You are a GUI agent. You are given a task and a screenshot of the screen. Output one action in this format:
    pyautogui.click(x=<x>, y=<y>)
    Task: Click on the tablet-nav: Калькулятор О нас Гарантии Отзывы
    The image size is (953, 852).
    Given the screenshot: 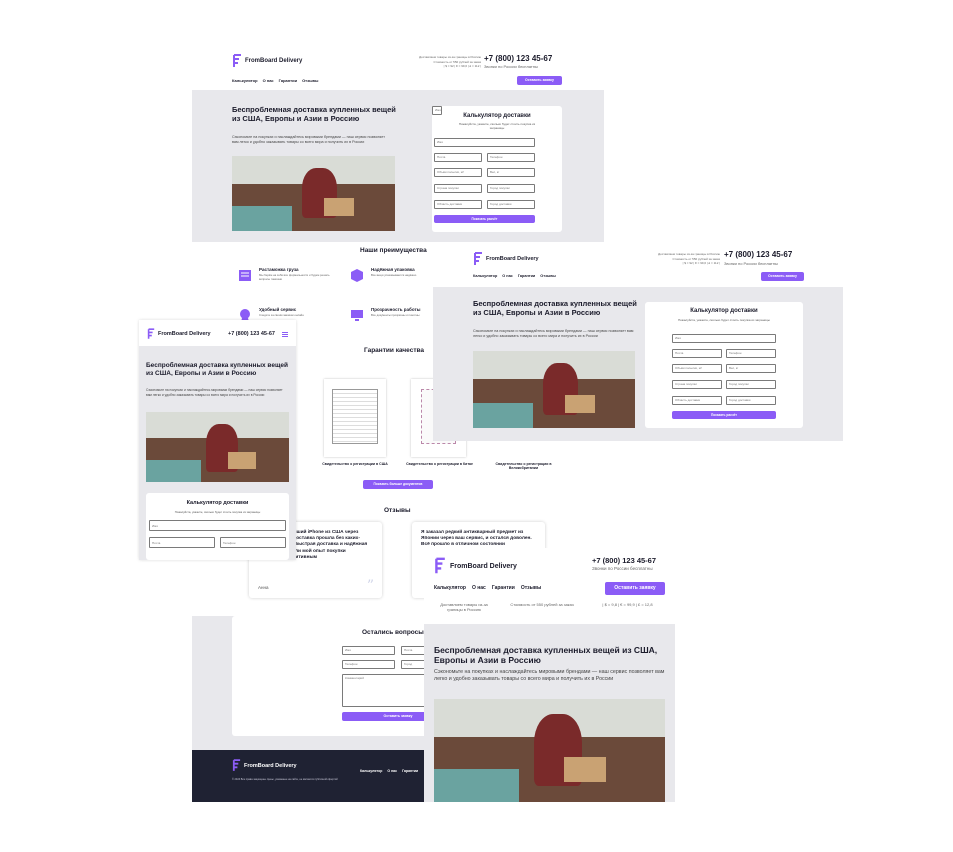 What is the action you would take?
    pyautogui.click(x=487, y=588)
    